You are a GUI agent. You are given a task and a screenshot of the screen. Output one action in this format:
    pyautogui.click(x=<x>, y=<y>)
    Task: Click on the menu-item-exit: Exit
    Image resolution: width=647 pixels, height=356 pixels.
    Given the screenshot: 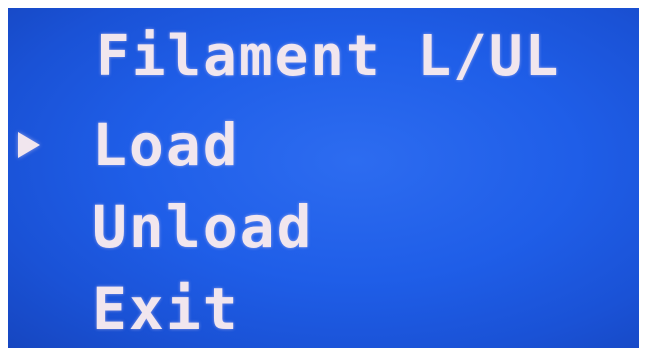 What is the action you would take?
    pyautogui.click(x=166, y=309)
    